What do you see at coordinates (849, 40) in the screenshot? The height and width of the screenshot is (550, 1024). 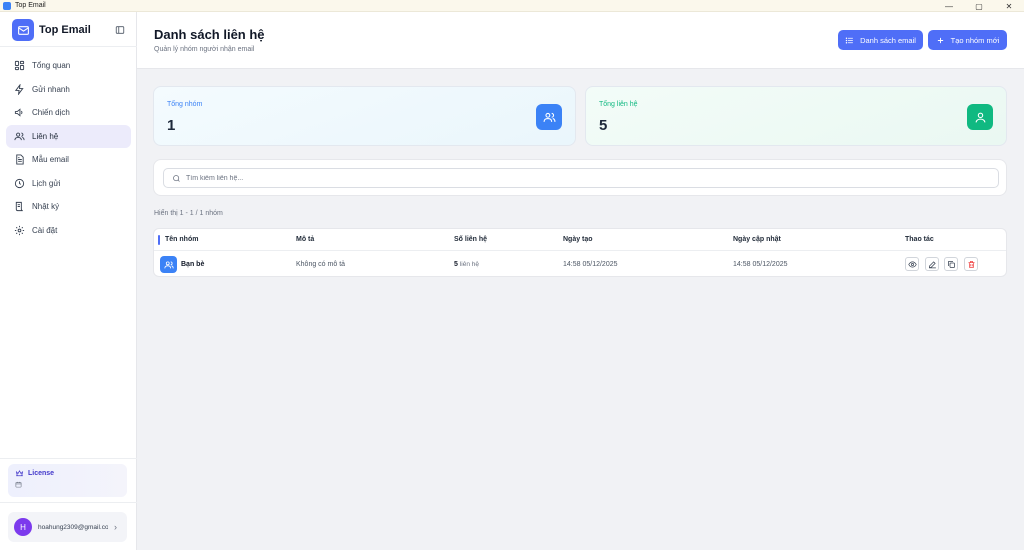 I see `list-icon` at bounding box center [849, 40].